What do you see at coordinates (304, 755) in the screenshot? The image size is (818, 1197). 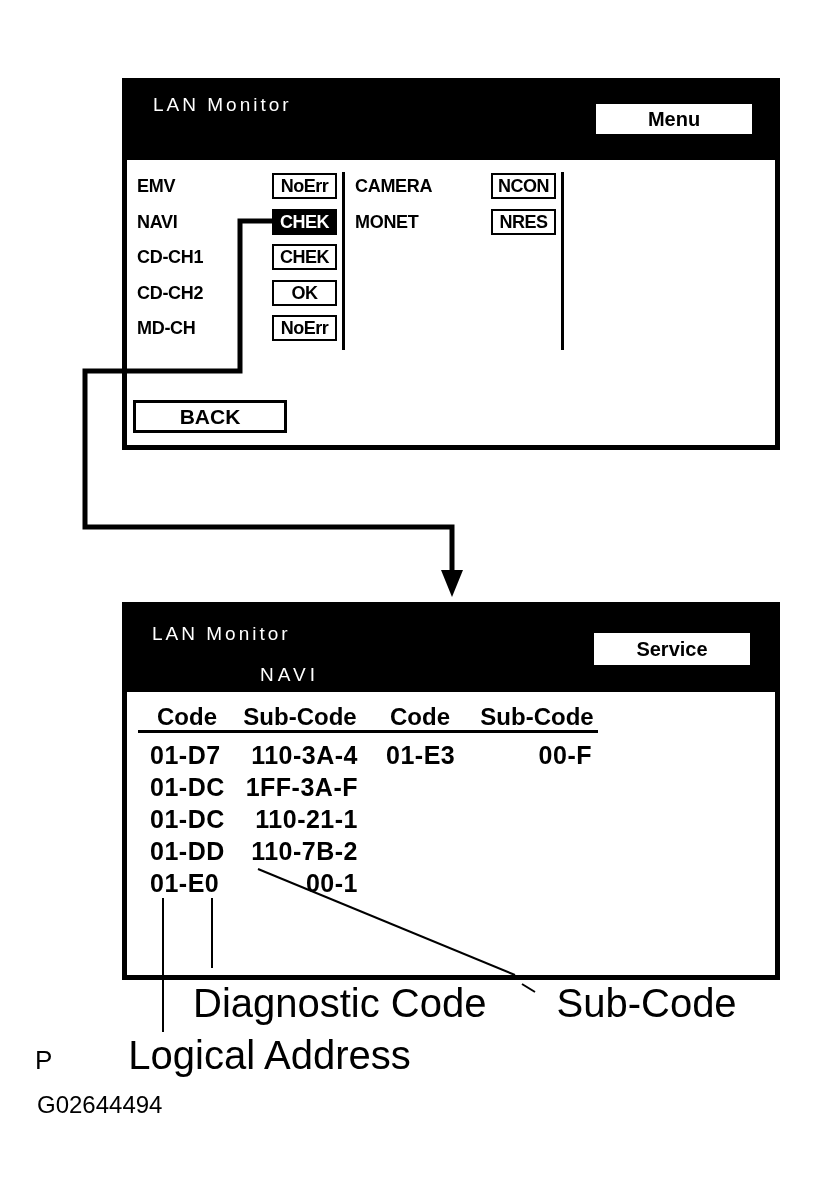 I see `table-cell-text: 110-3A-4` at bounding box center [304, 755].